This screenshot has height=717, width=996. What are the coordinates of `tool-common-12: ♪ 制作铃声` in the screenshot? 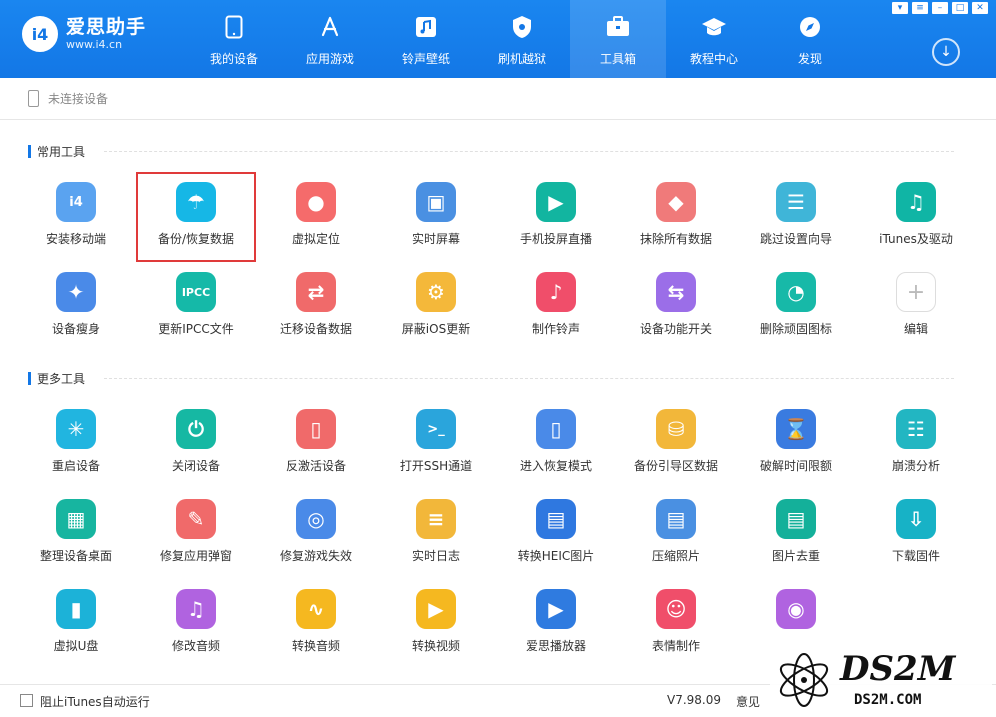 It's located at (556, 307).